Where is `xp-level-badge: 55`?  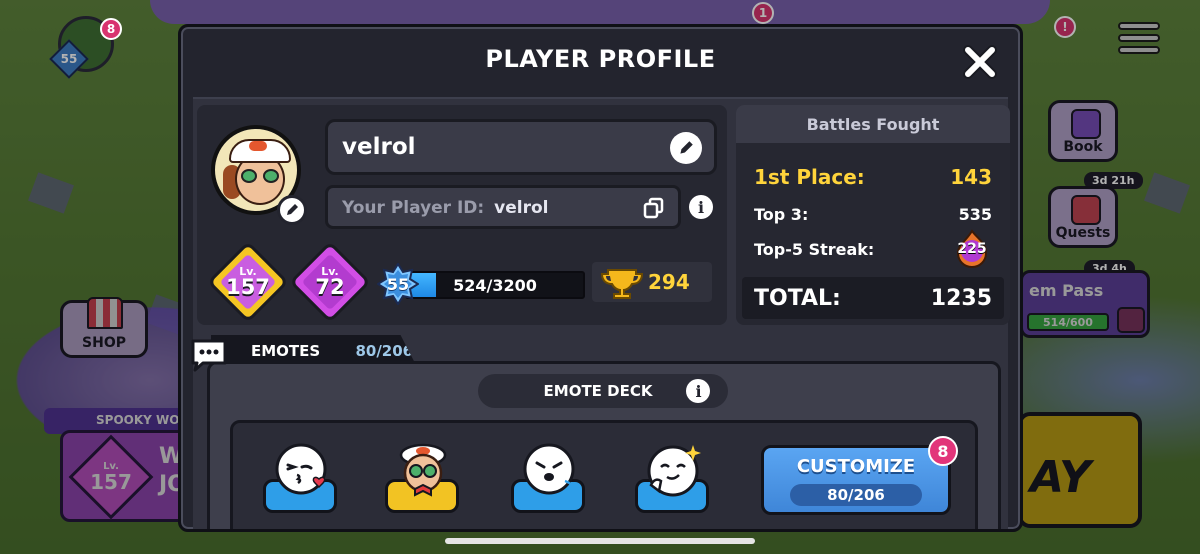 xp-level-badge: 55 is located at coordinates (398, 284).